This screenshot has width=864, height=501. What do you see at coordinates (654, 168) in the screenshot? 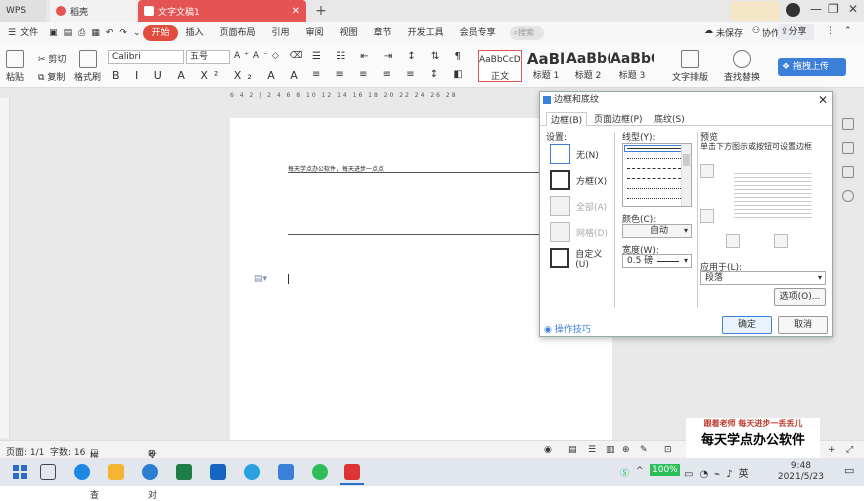
I see `line-dashed` at bounding box center [654, 168].